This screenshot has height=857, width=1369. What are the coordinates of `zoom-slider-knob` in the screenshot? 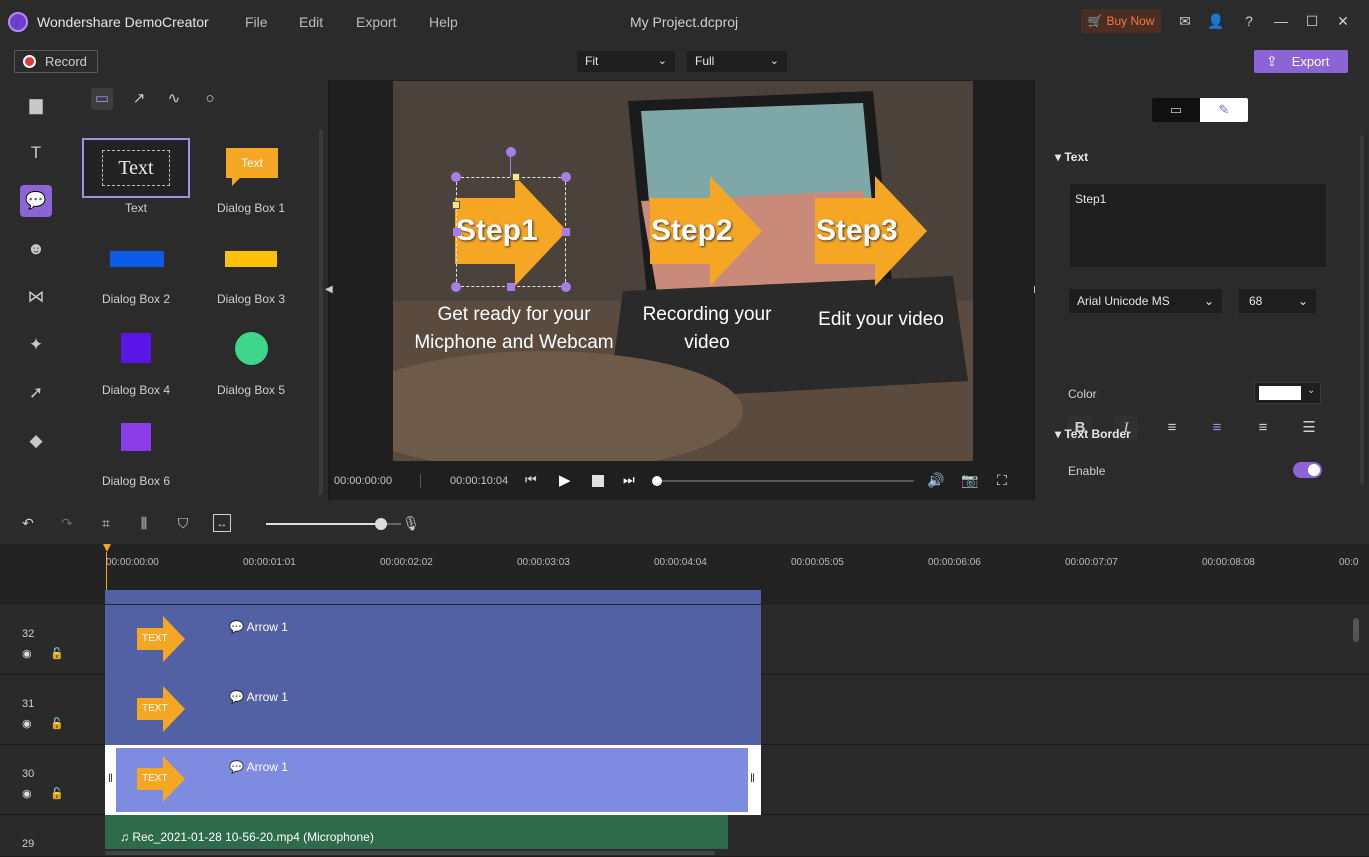 It's located at (380, 524).